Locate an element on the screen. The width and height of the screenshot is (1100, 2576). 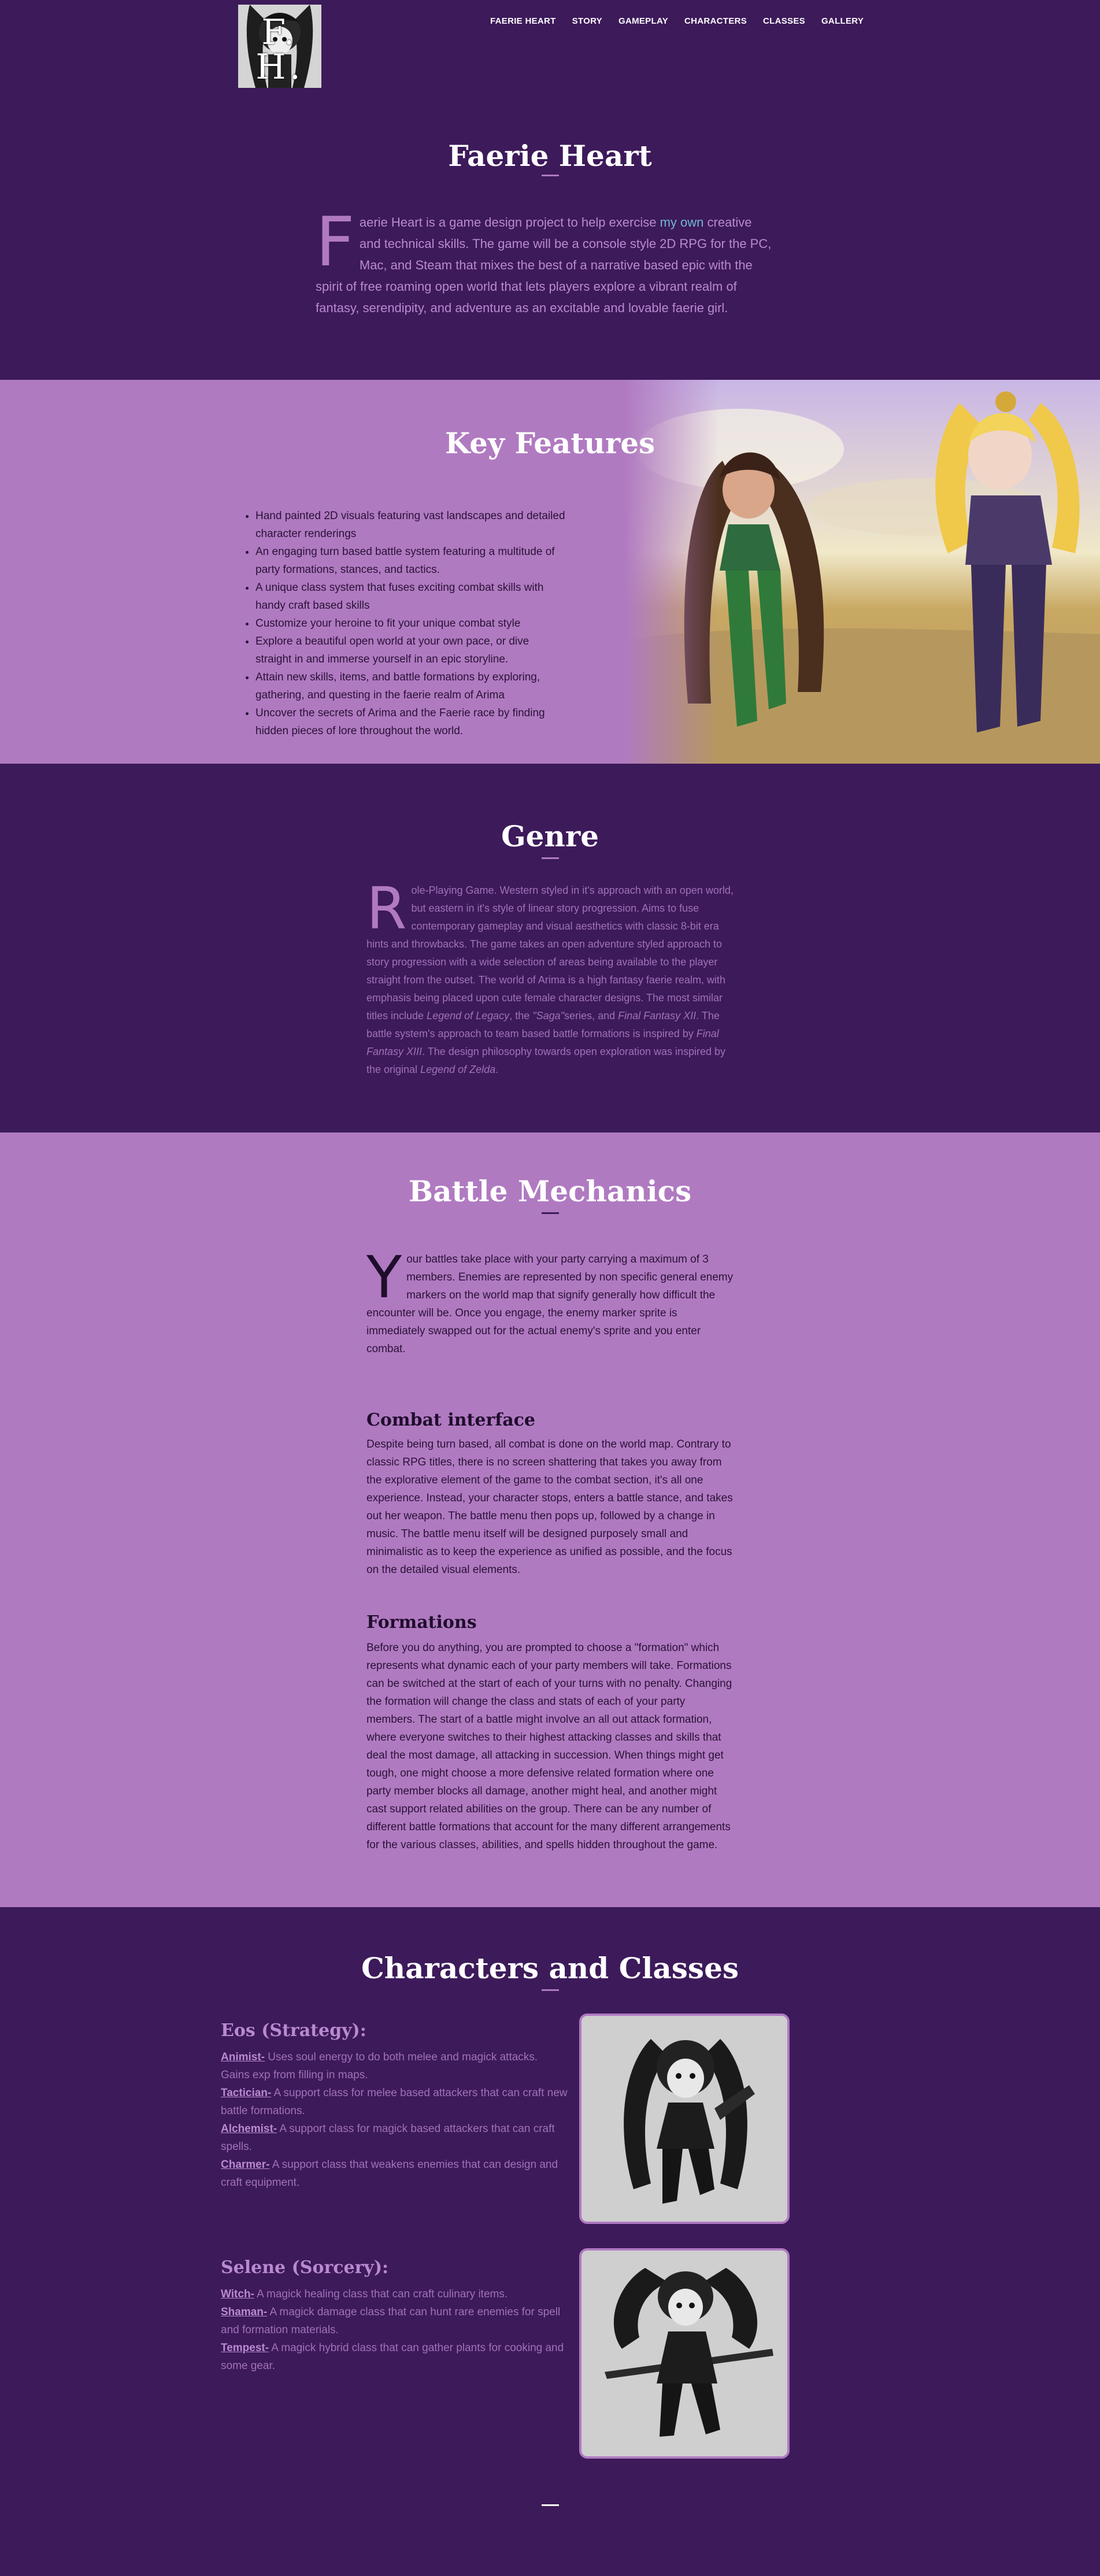
footer-divider is located at coordinates (550, 2505).